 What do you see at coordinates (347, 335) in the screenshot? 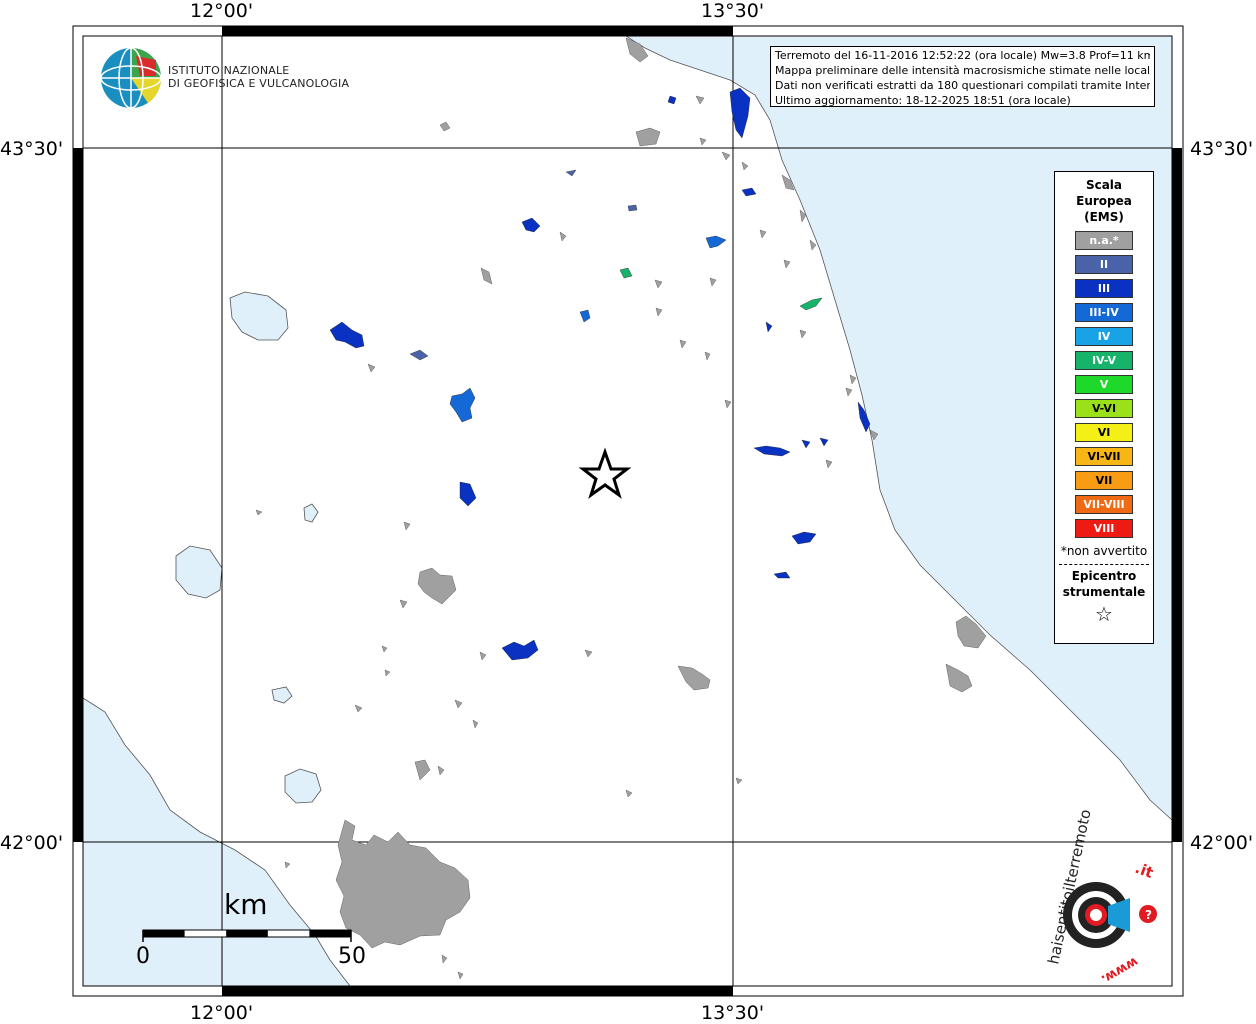
I see `locality-macerata` at bounding box center [347, 335].